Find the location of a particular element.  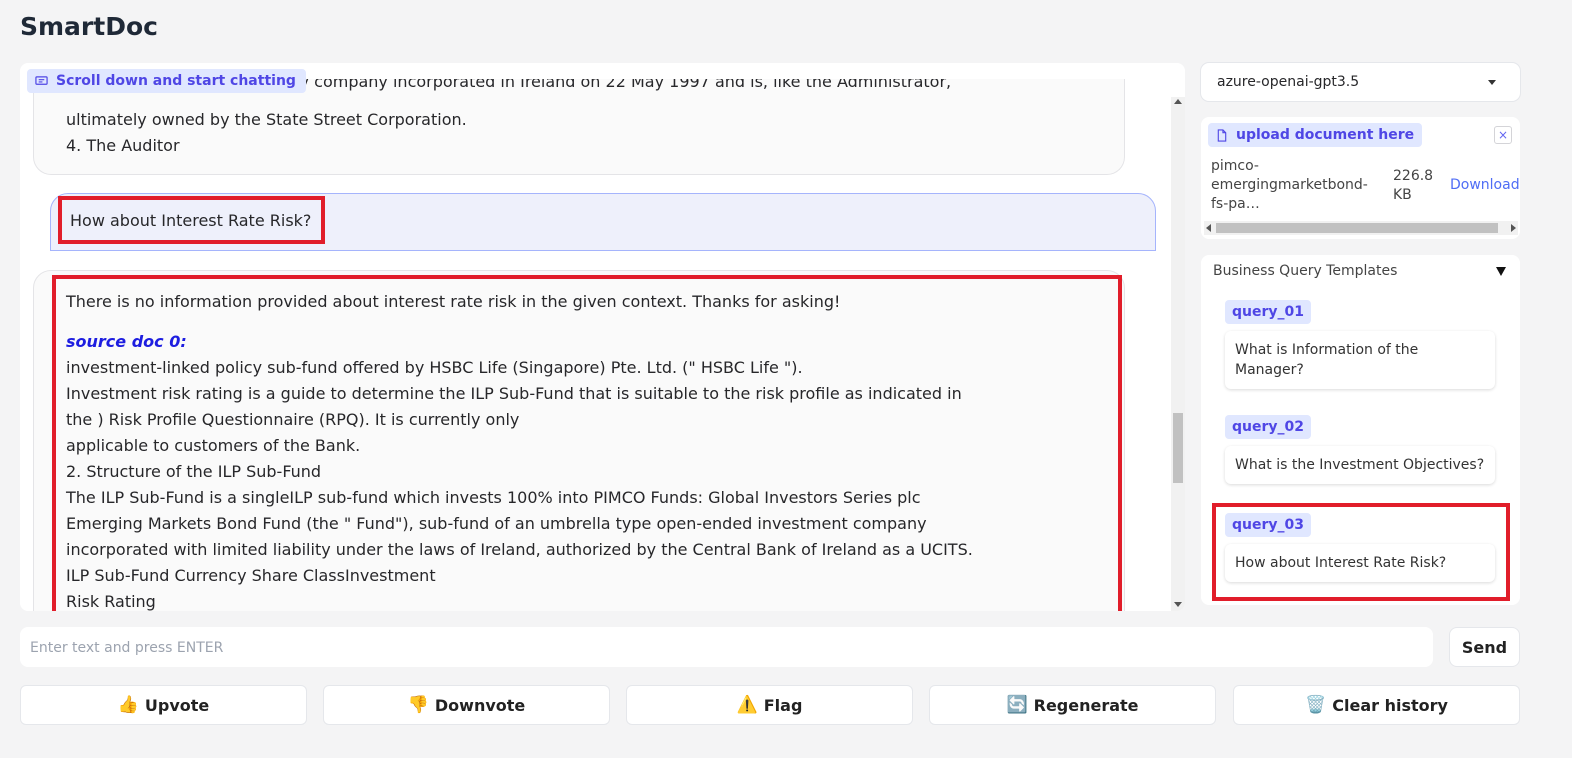

upload-hscrollbar is located at coordinates (1361, 228).